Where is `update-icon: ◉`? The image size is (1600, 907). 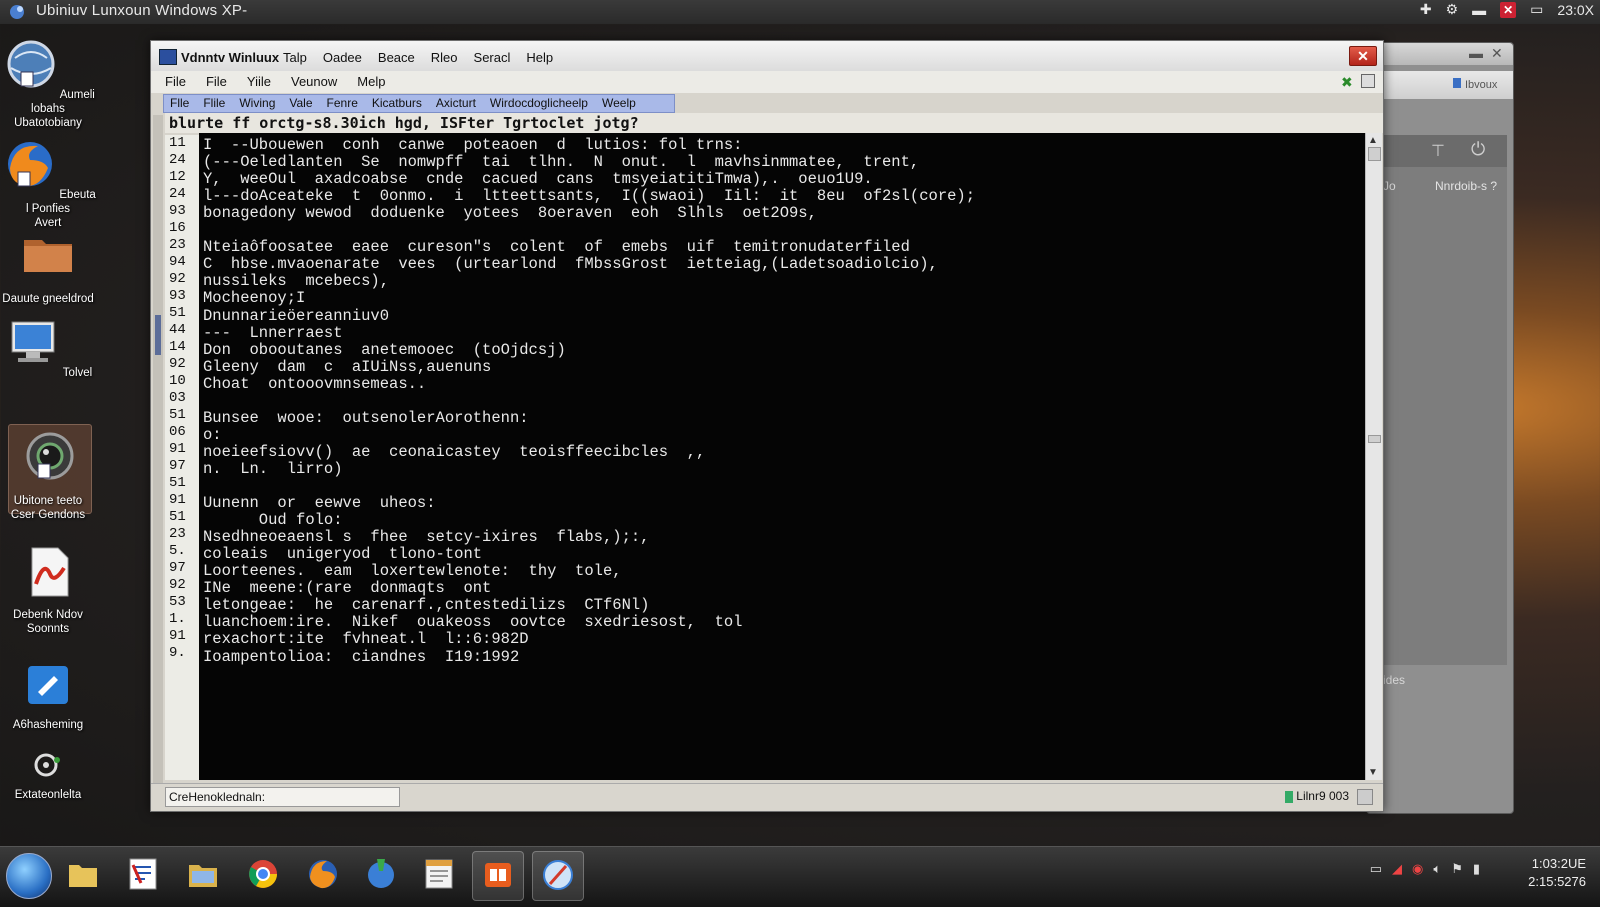
update-icon: ◉ is located at coordinates (1417, 869).